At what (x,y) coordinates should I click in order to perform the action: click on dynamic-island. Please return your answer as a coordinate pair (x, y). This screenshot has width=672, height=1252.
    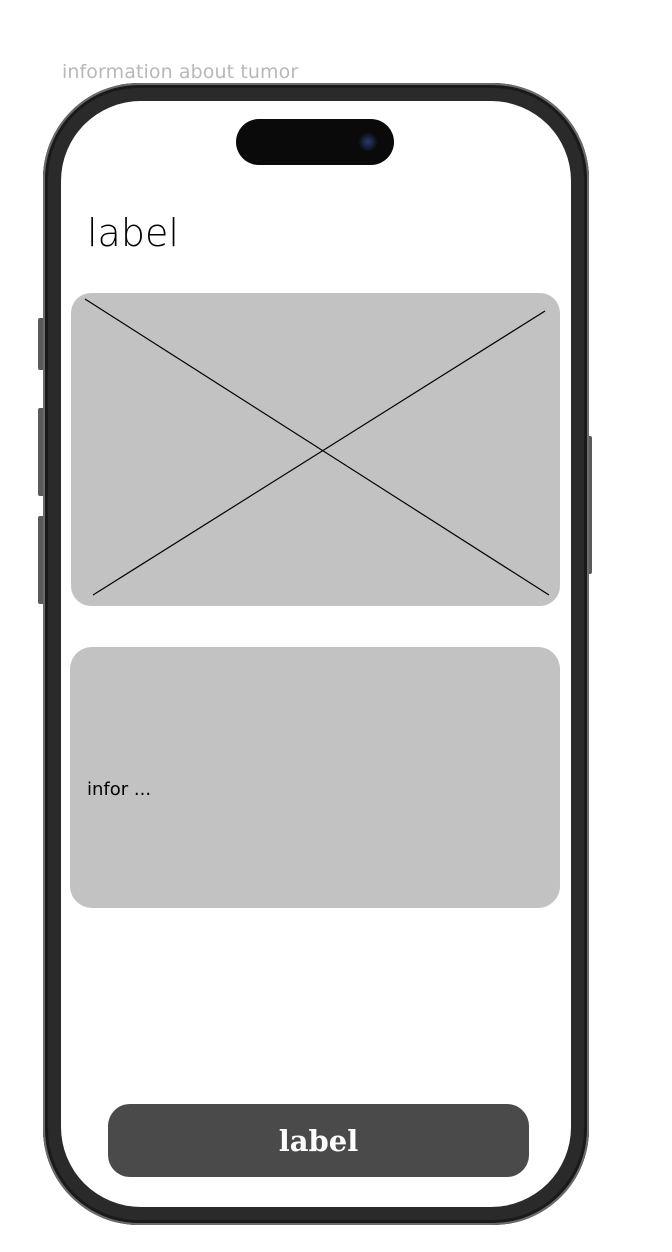
    Looking at the image, I should click on (315, 142).